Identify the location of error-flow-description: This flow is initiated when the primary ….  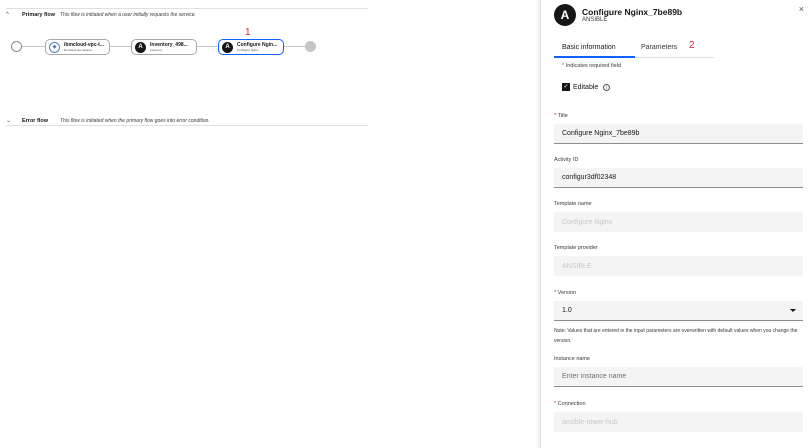
(135, 120).